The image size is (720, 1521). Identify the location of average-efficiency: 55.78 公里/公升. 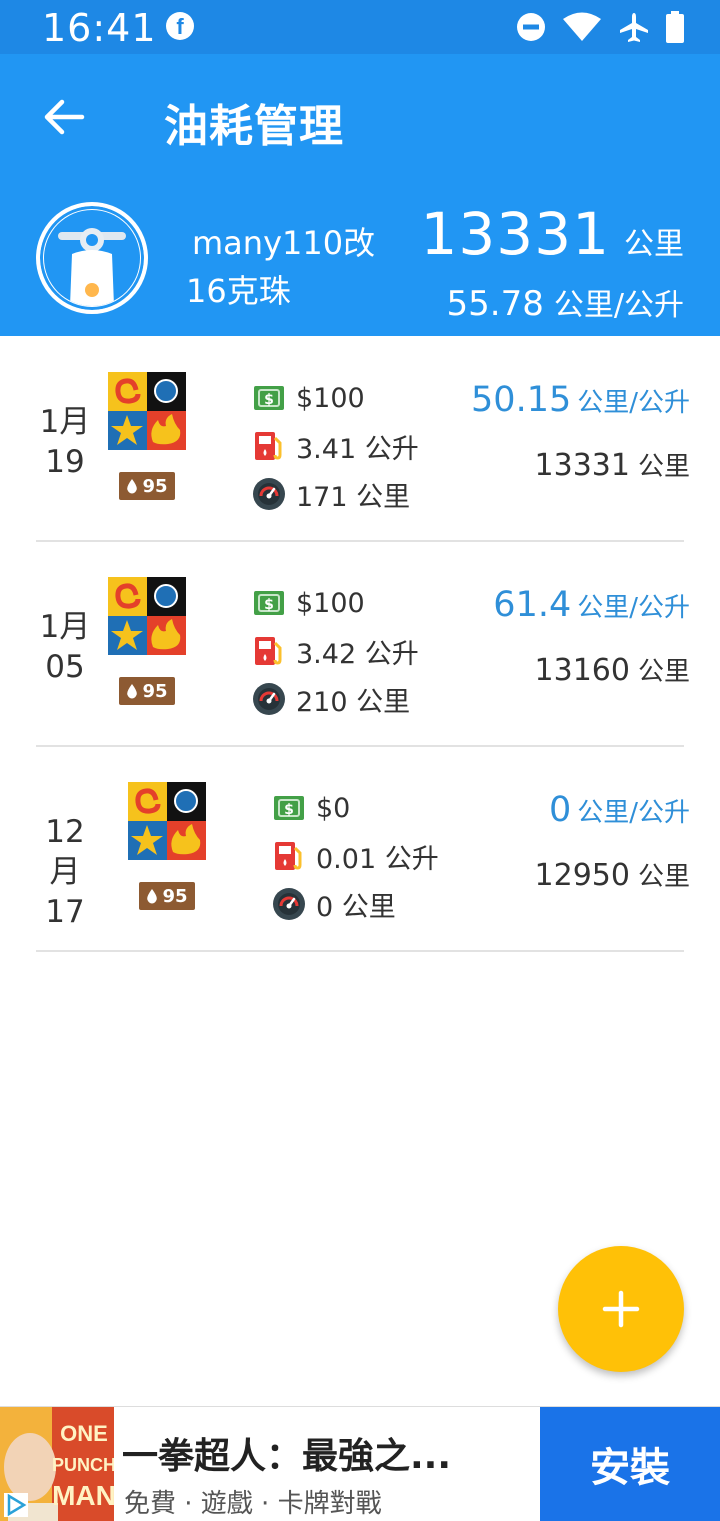
(565, 302).